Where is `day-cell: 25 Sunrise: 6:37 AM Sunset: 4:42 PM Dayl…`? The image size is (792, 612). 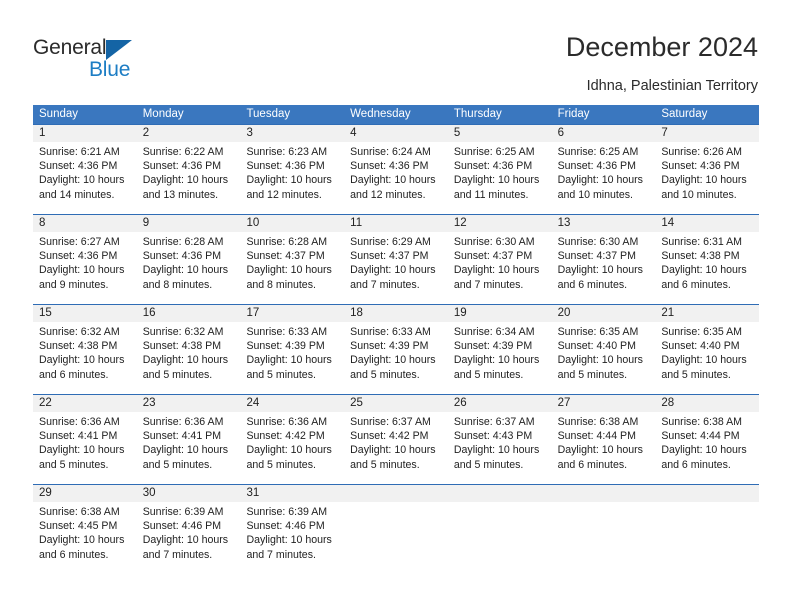
day-cell: 25 Sunrise: 6:37 AM Sunset: 4:42 PM Dayl… is located at coordinates (396, 439).